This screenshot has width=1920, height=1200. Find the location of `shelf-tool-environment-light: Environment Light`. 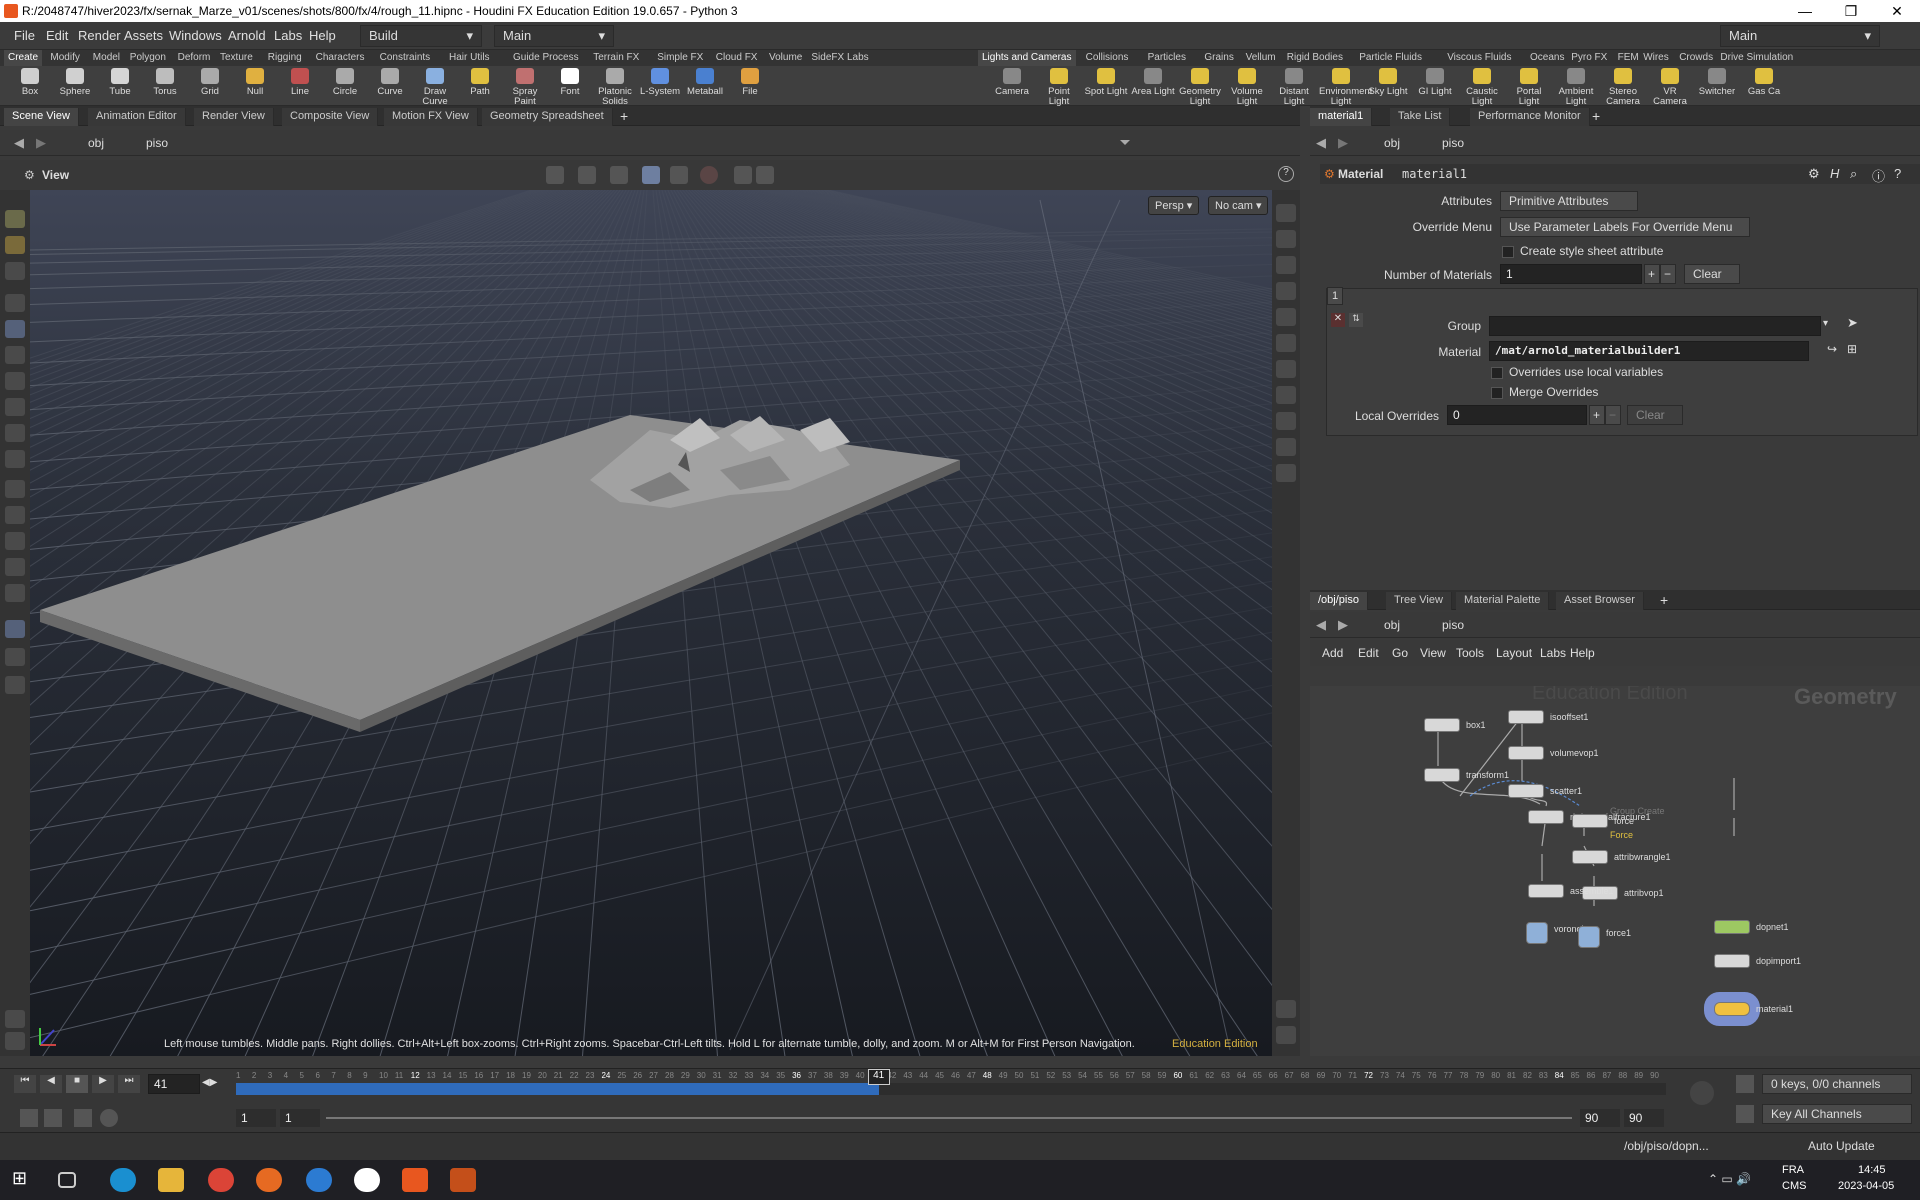

shelf-tool-environment-light: Environment Light is located at coordinates (1345, 87).